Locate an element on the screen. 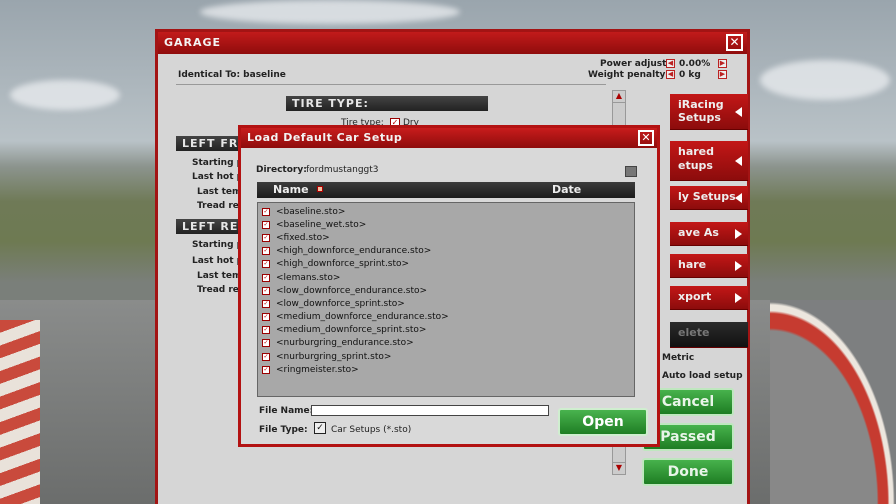 Image resolution: width=896 pixels, height=504 pixels. weight-penalty-label: Weight penalty: is located at coordinates (628, 75).